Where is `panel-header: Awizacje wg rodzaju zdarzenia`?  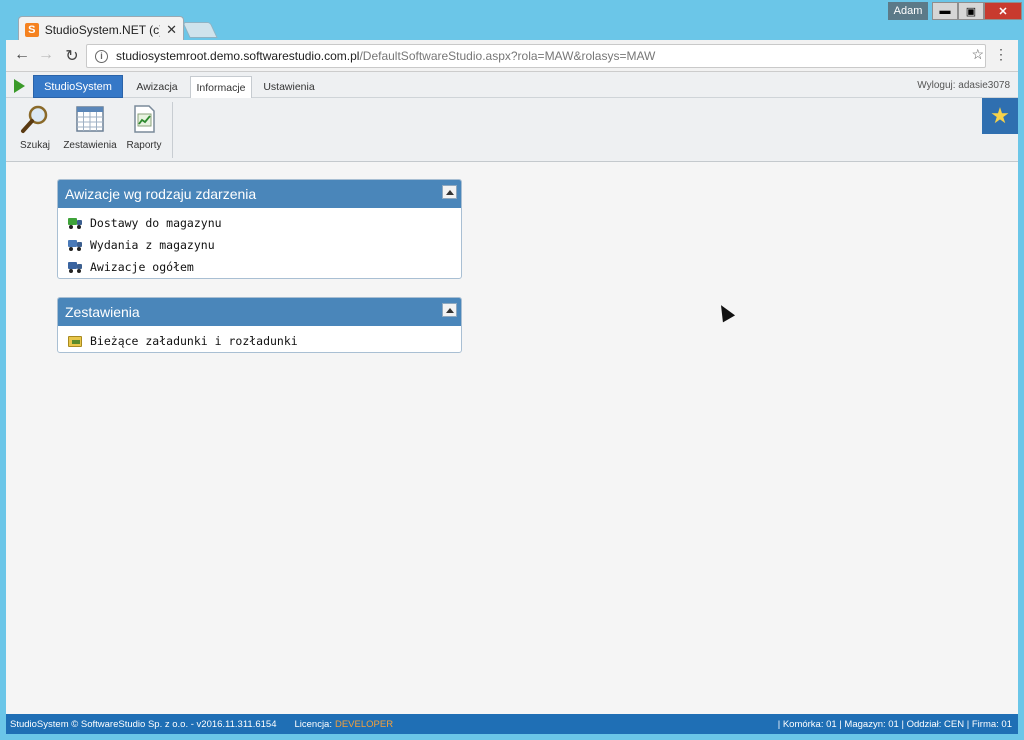 panel-header: Awizacje wg rodzaju zdarzenia is located at coordinates (259, 194).